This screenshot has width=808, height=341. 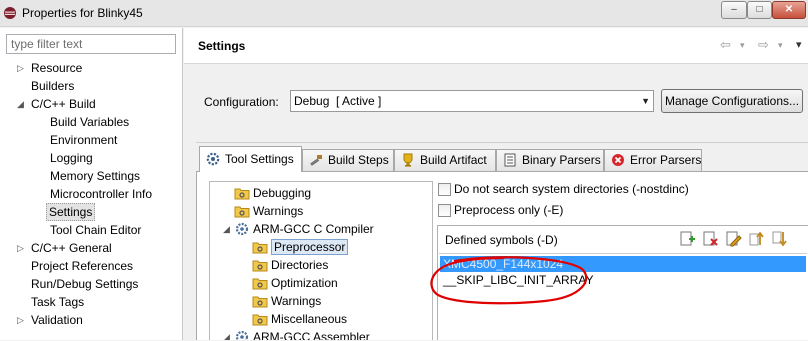 I want to click on tab-tool-settings: Tool Settings, so click(x=250, y=159).